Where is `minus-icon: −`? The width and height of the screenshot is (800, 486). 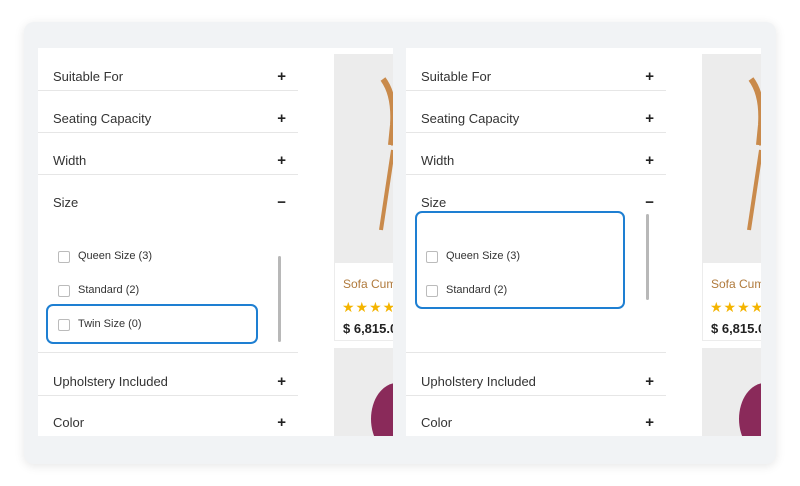
minus-icon: − is located at coordinates (281, 203).